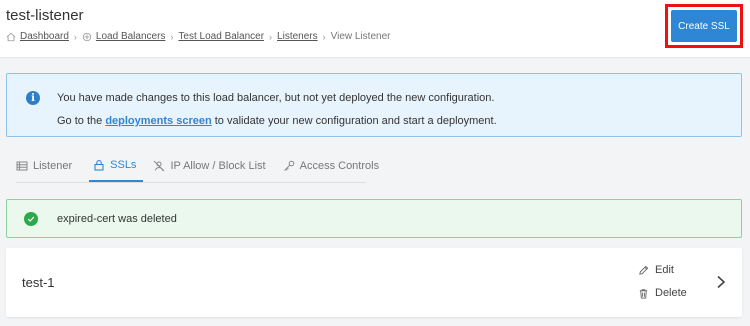 The width and height of the screenshot is (750, 326). I want to click on tab-listener: Listener, so click(47, 170).